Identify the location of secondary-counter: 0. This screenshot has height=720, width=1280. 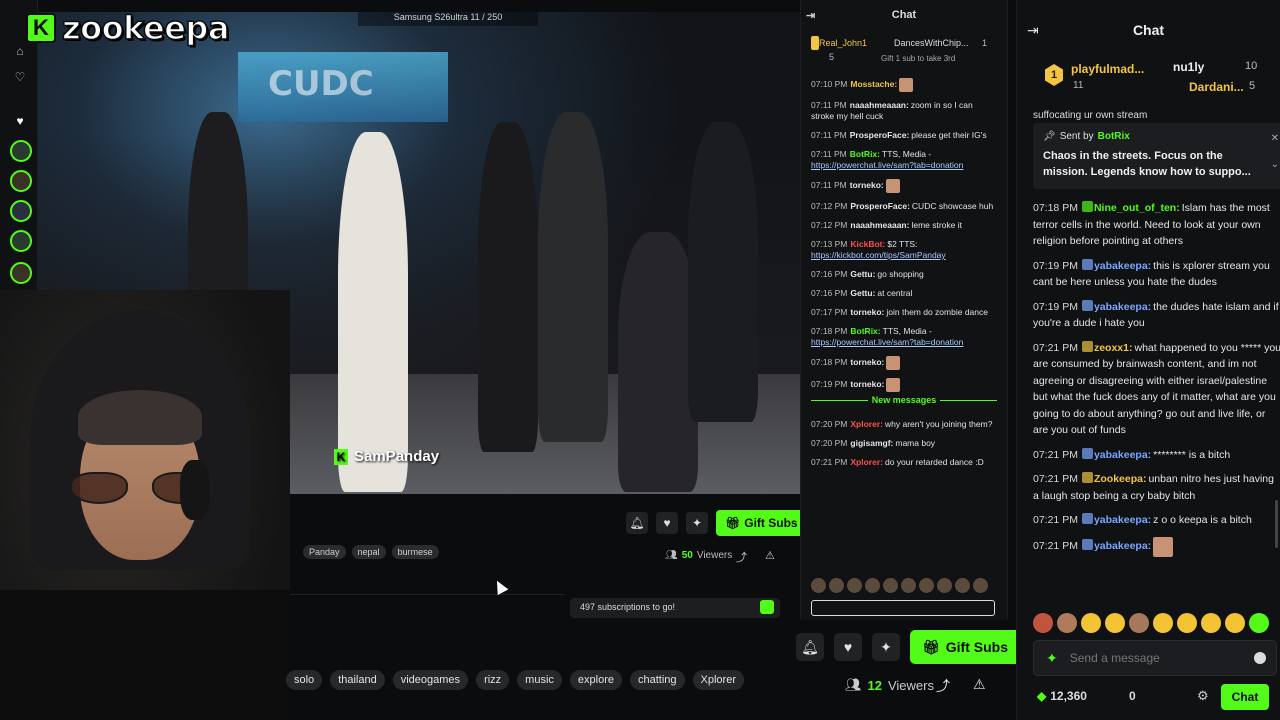
(1132, 696).